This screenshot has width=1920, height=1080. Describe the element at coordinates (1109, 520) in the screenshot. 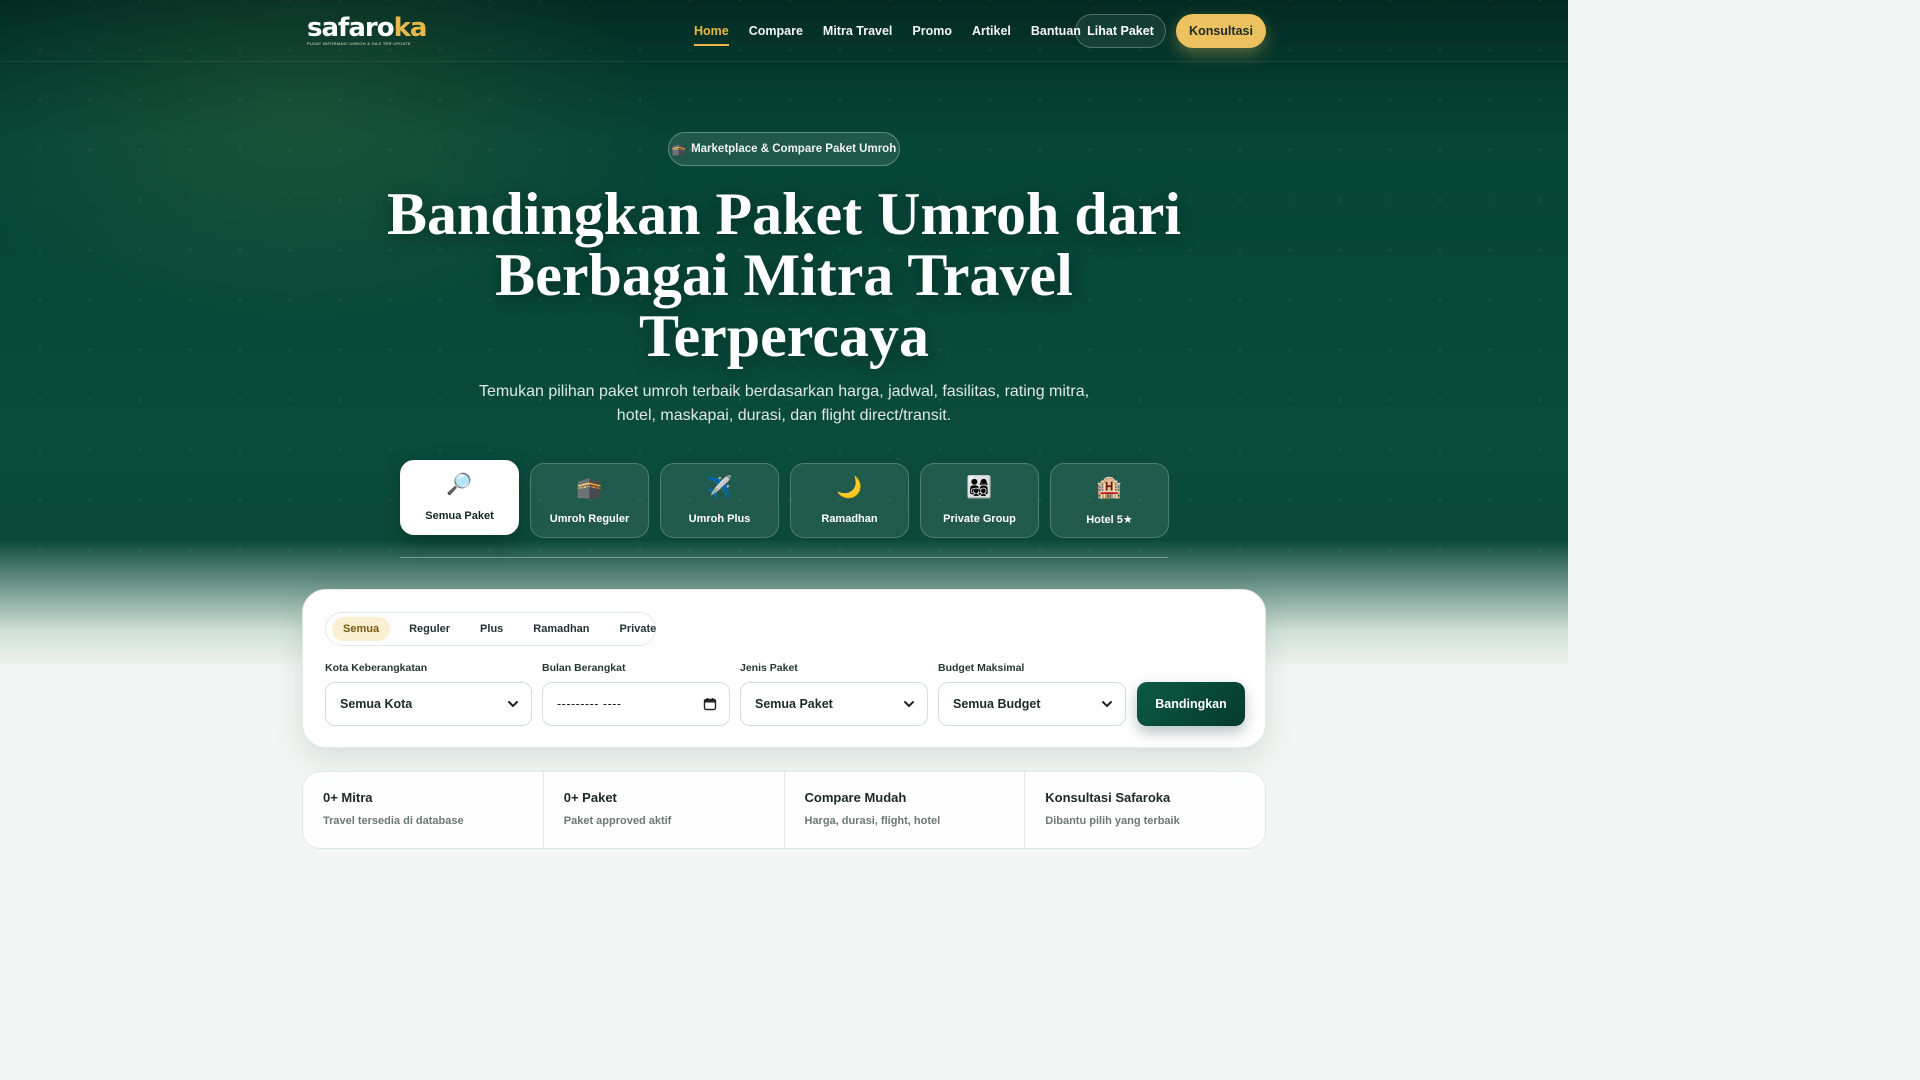

I see `category-label: Hotel 5★` at that location.